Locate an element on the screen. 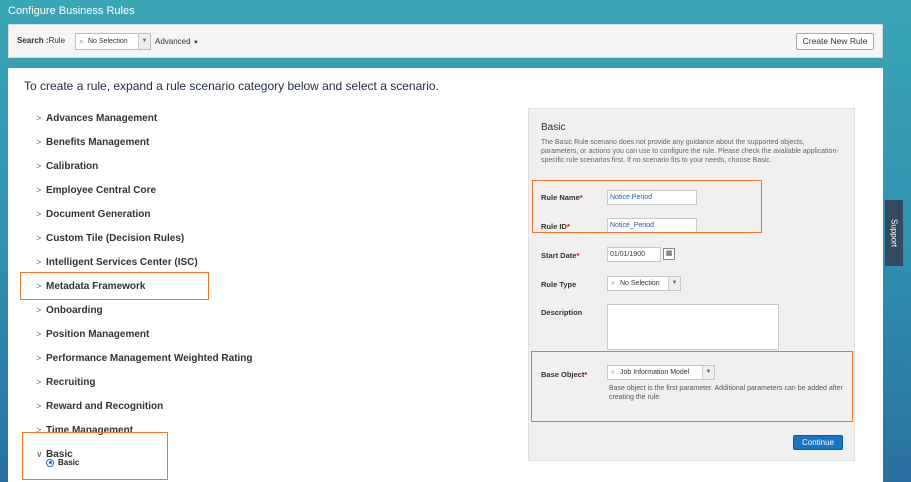 The width and height of the screenshot is (911, 482). rule-id-input: Notice_Period is located at coordinates (652, 225).